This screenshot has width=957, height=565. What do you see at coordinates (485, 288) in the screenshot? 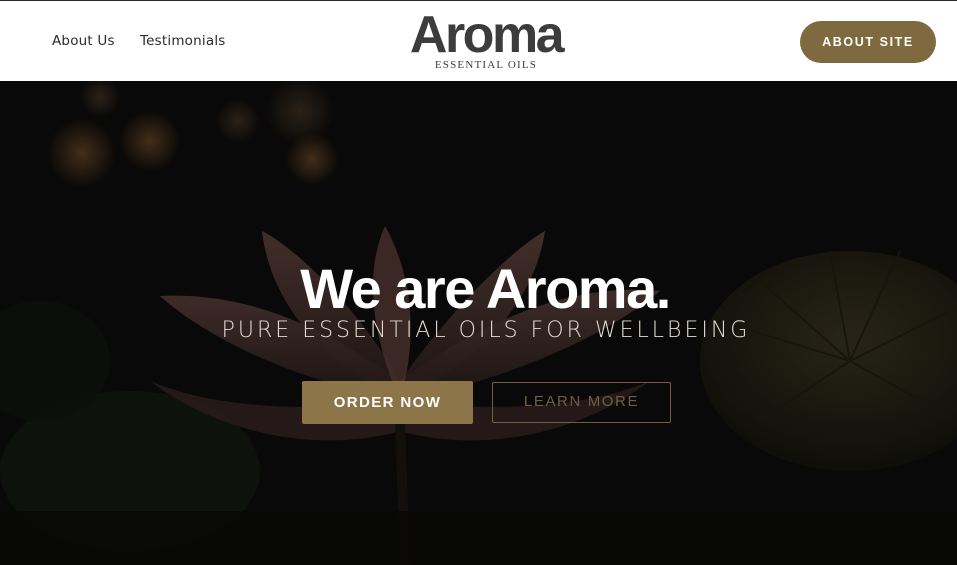
I see `hero-title: We are Aroma.` at bounding box center [485, 288].